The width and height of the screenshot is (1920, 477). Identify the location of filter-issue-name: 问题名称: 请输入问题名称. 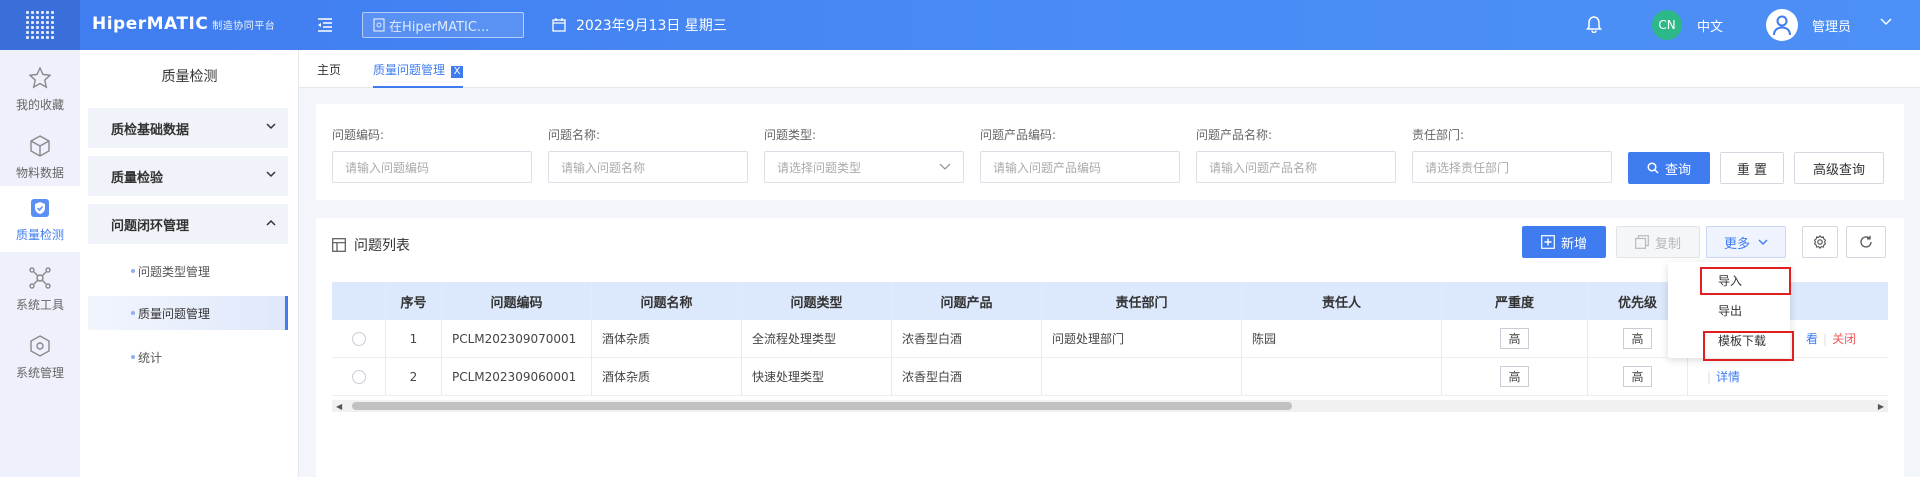
(648, 154).